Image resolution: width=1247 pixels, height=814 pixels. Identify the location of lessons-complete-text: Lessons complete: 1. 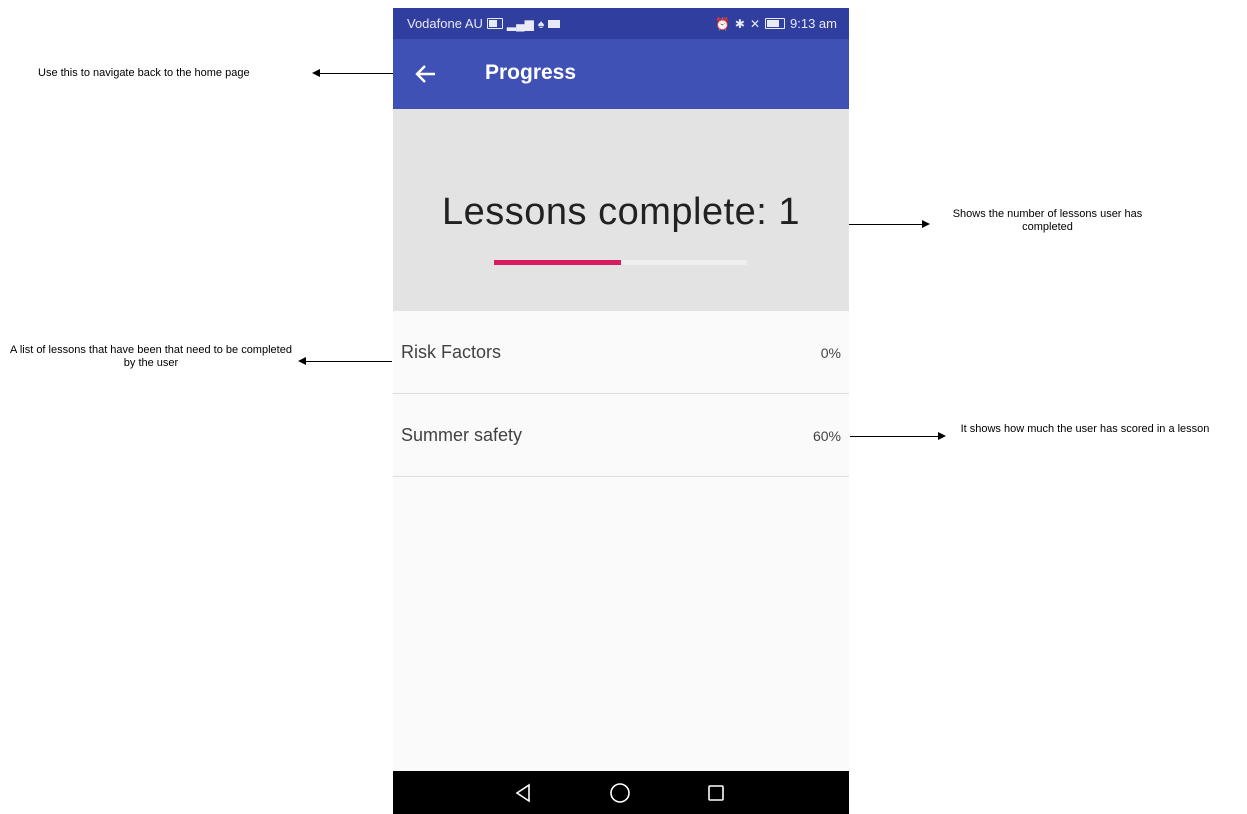
(621, 212).